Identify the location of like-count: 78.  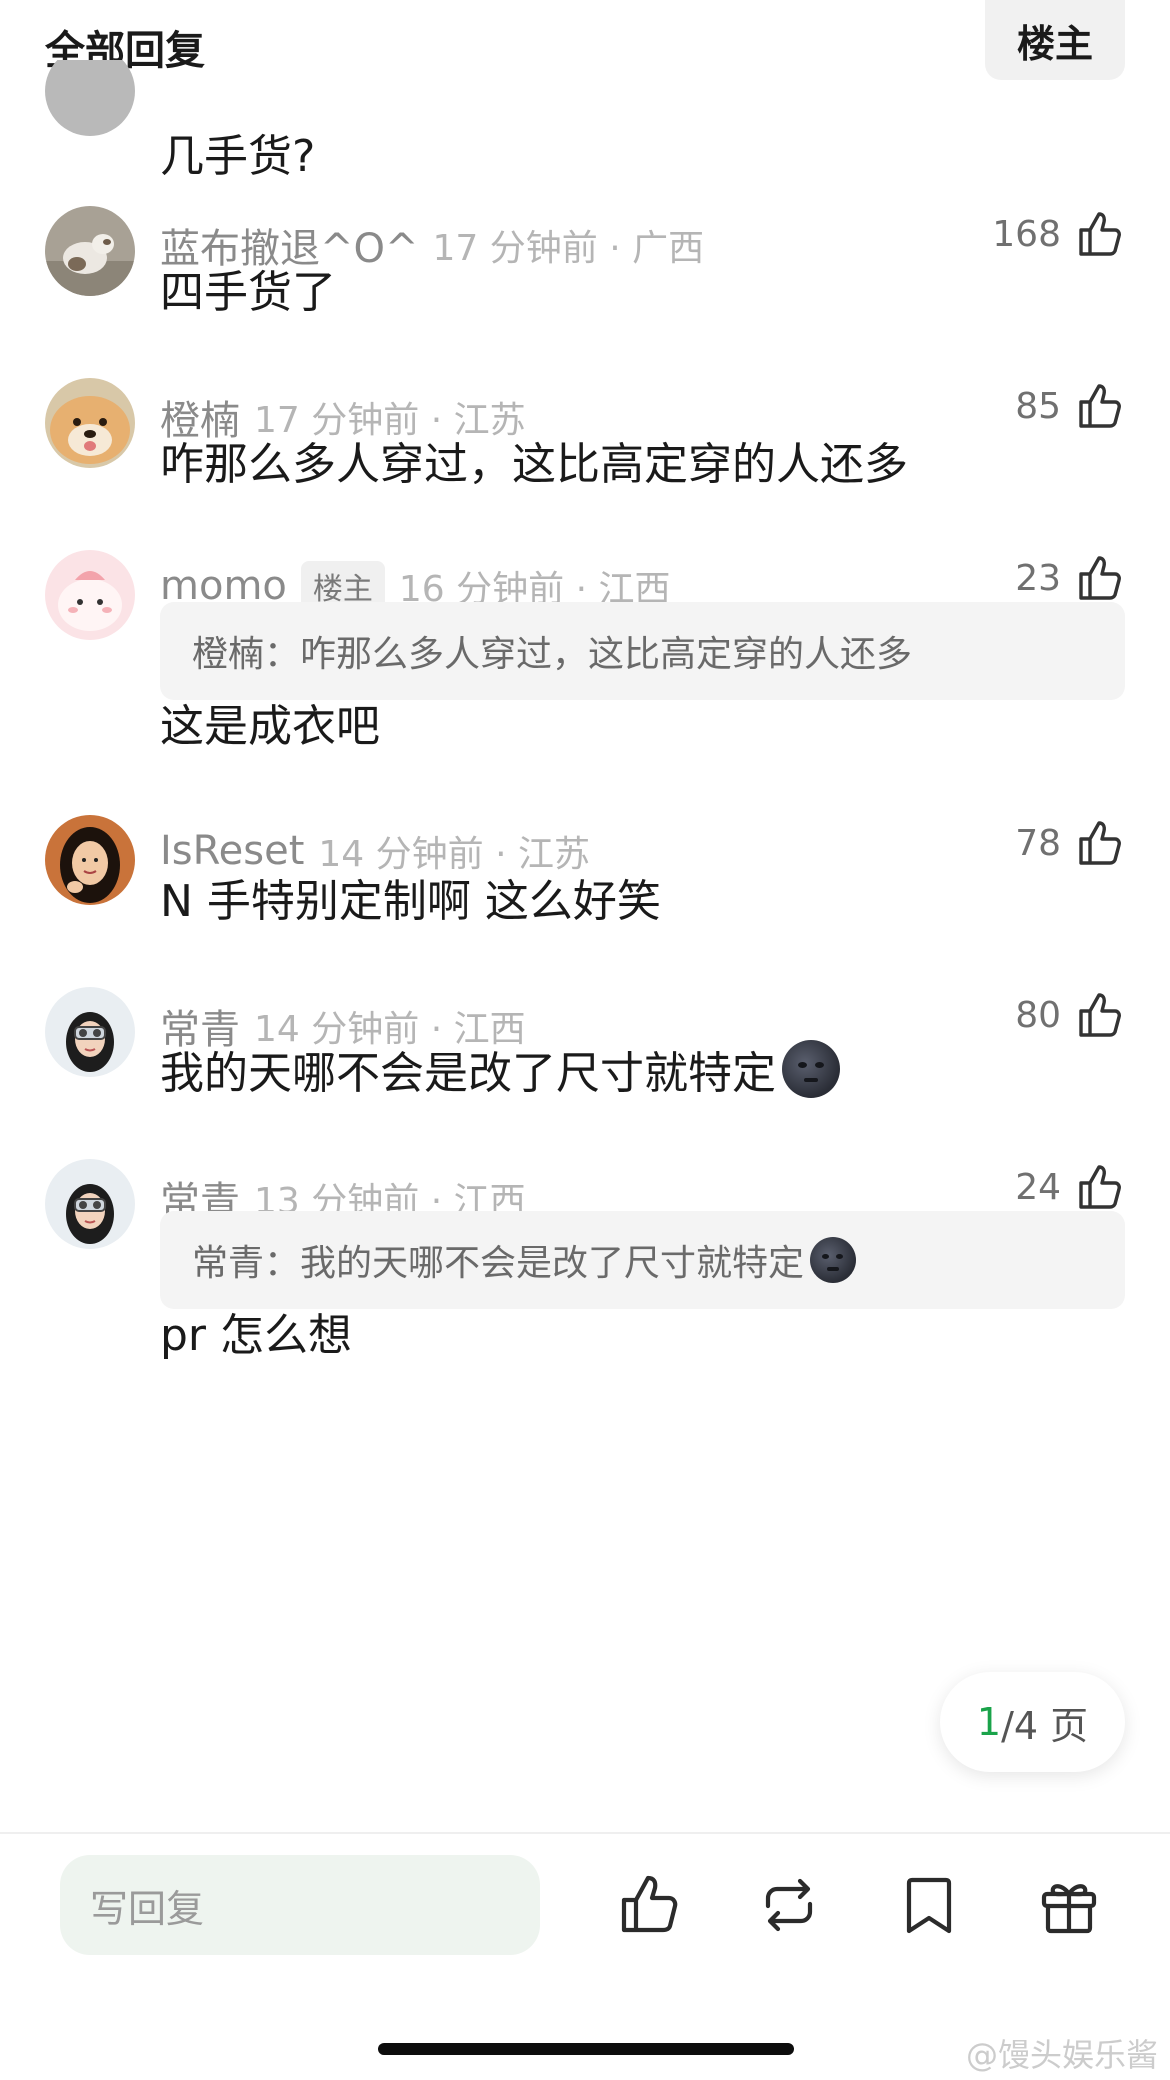
(1038, 843).